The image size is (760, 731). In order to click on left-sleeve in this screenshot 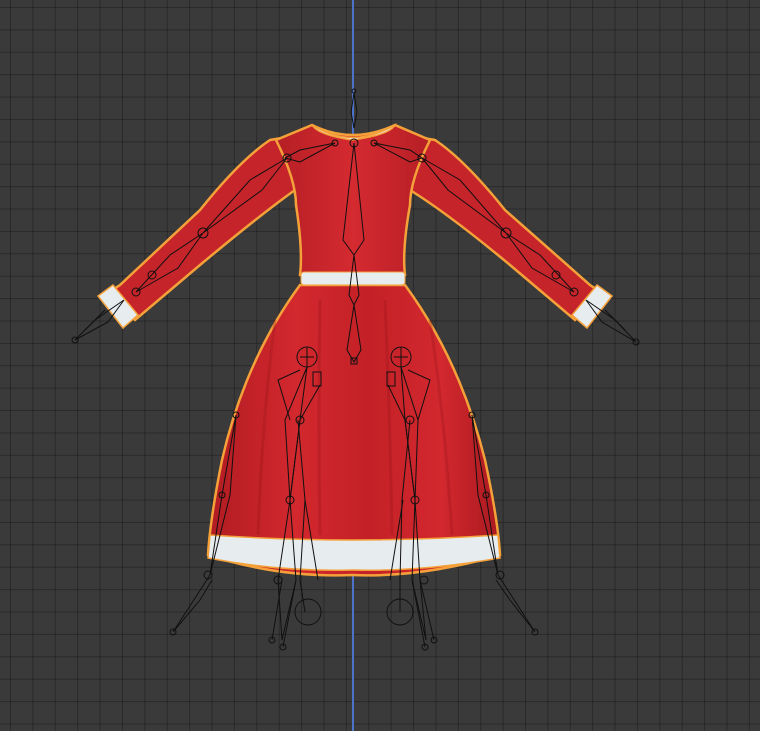, I will do `click(202, 227)`.